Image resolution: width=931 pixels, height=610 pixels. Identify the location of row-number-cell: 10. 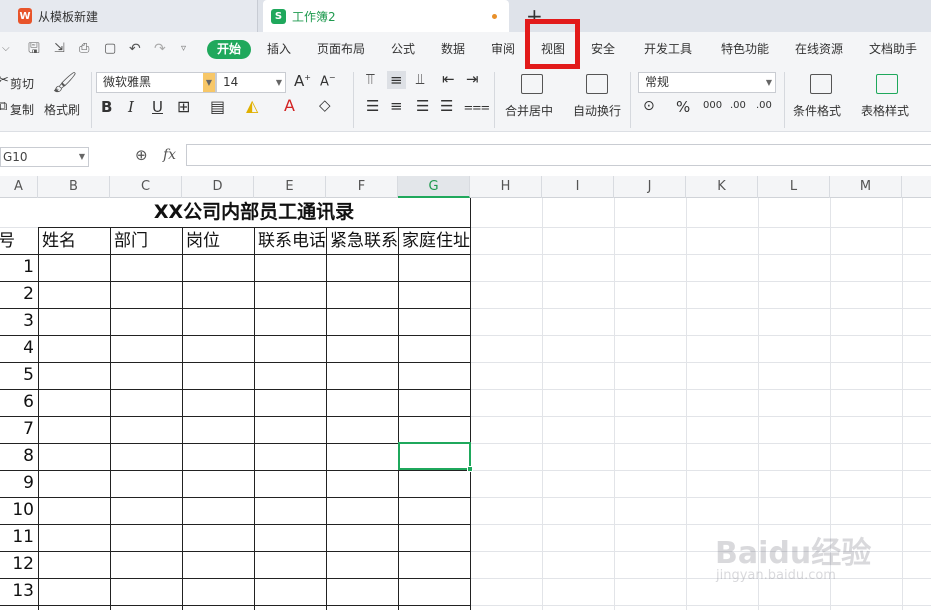
(18, 510).